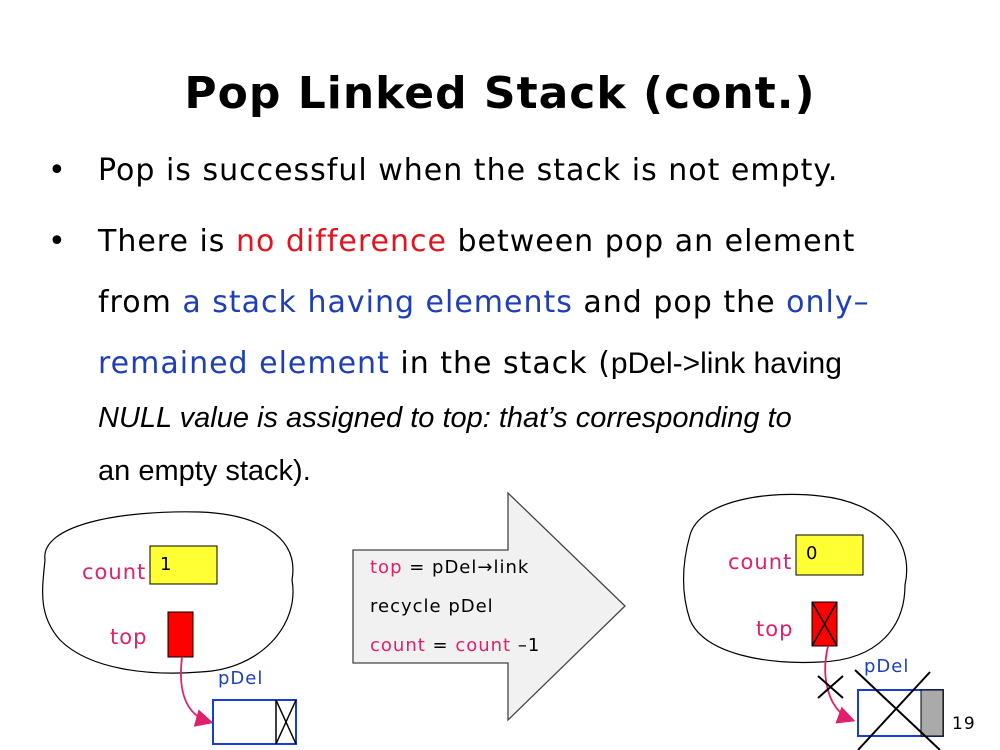  I want to click on right-pdel-label: pDel, so click(887, 666).